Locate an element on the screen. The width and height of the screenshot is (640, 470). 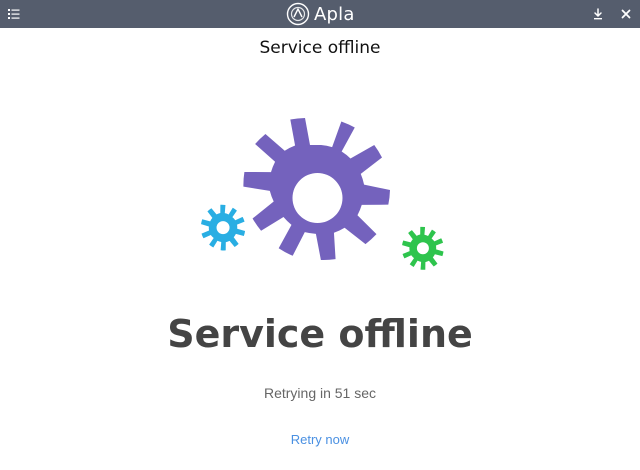
small-gear-right-icon is located at coordinates (423, 248).